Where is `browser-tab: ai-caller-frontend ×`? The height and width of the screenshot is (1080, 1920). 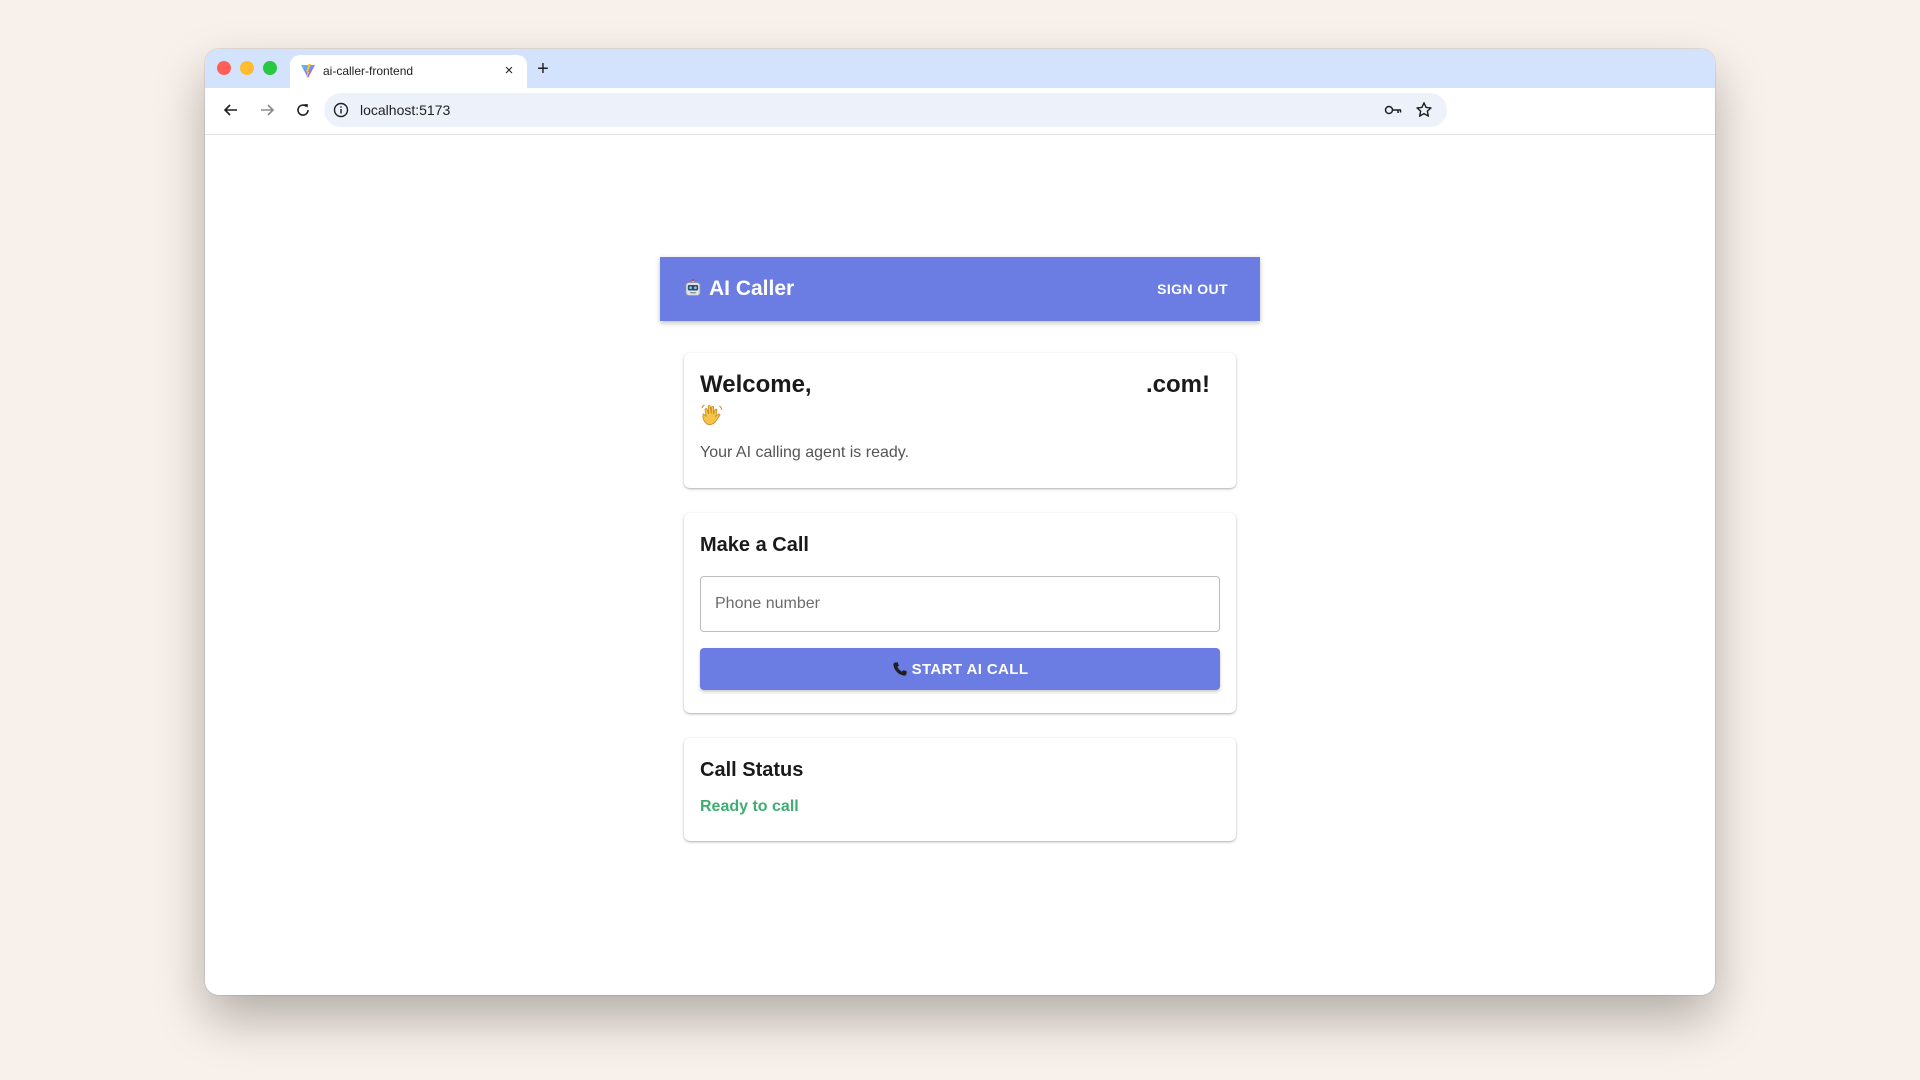
browser-tab: ai-caller-frontend × is located at coordinates (408, 71).